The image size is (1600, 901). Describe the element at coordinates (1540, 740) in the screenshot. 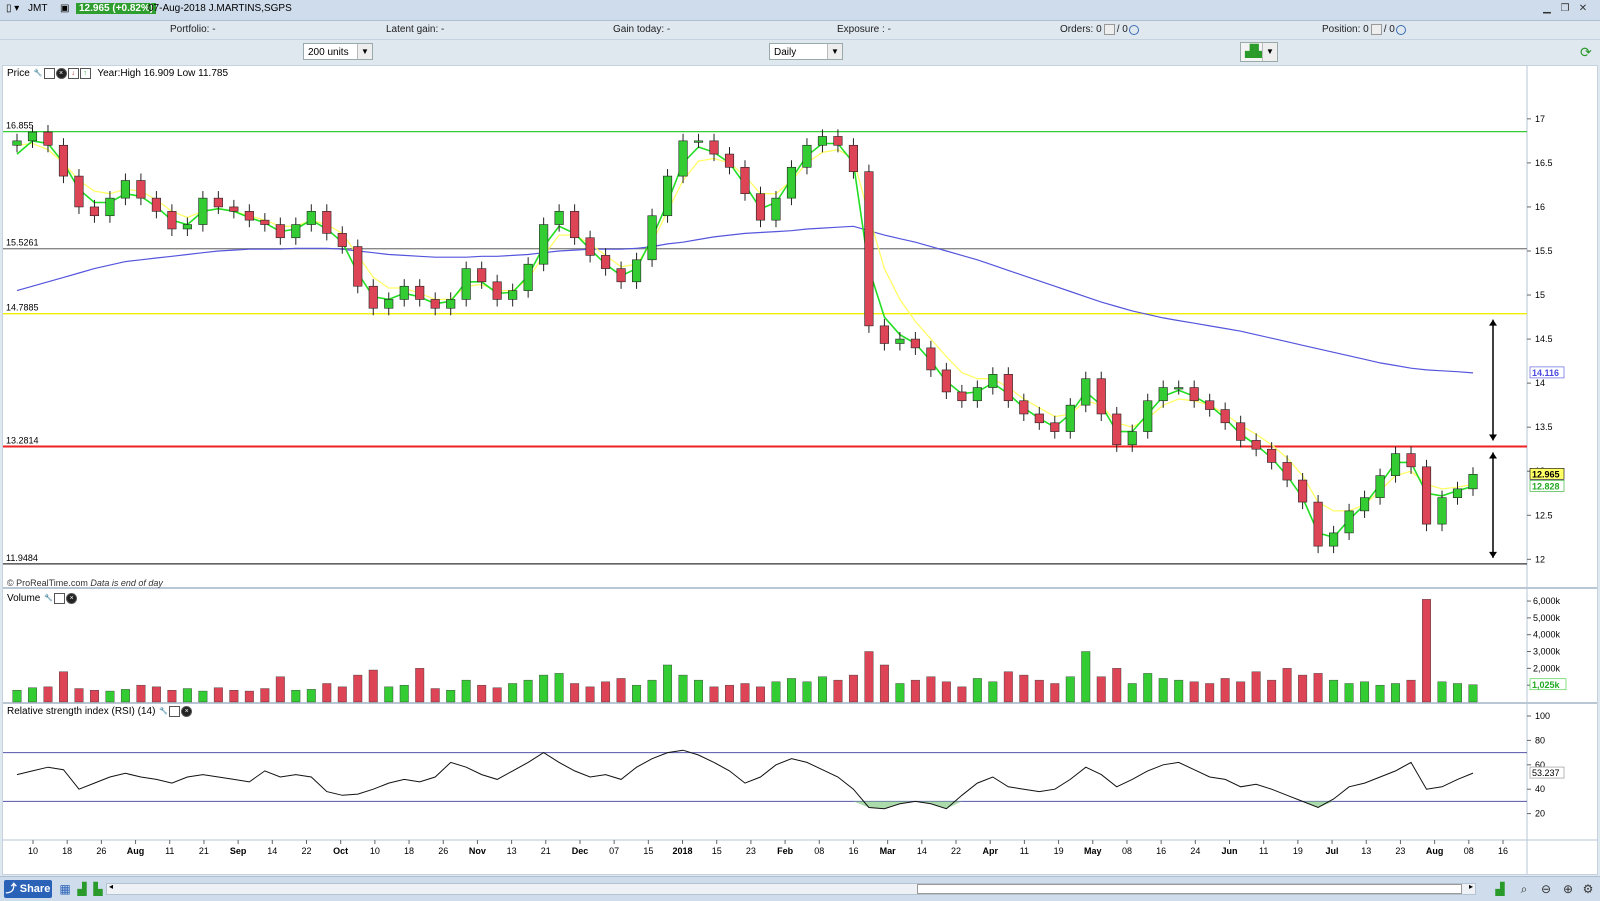

I see `rsi-tick-label: 80` at that location.